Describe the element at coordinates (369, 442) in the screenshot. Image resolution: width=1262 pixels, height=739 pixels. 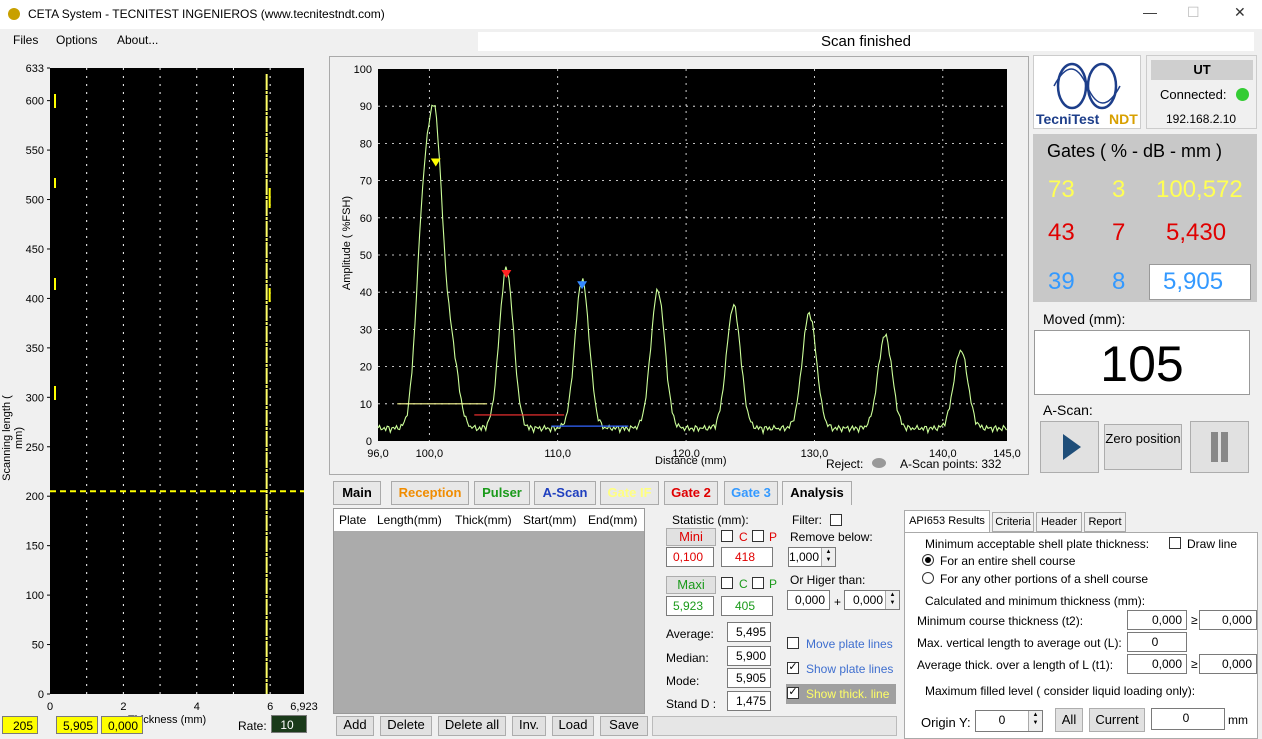
I see `ascan-y-tick: 0` at that location.